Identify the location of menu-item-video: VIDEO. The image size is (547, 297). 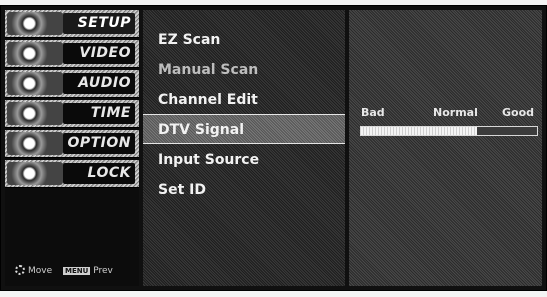
(72, 54).